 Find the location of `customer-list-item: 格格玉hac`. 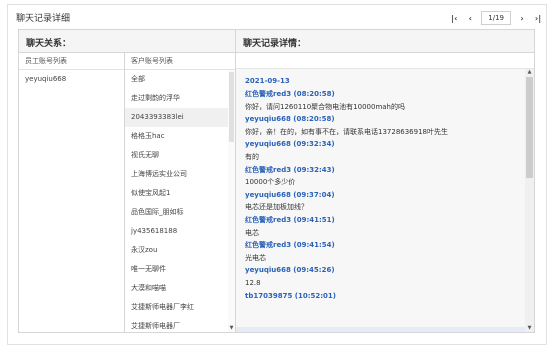

customer-list-item: 格格玉hac is located at coordinates (180, 136).